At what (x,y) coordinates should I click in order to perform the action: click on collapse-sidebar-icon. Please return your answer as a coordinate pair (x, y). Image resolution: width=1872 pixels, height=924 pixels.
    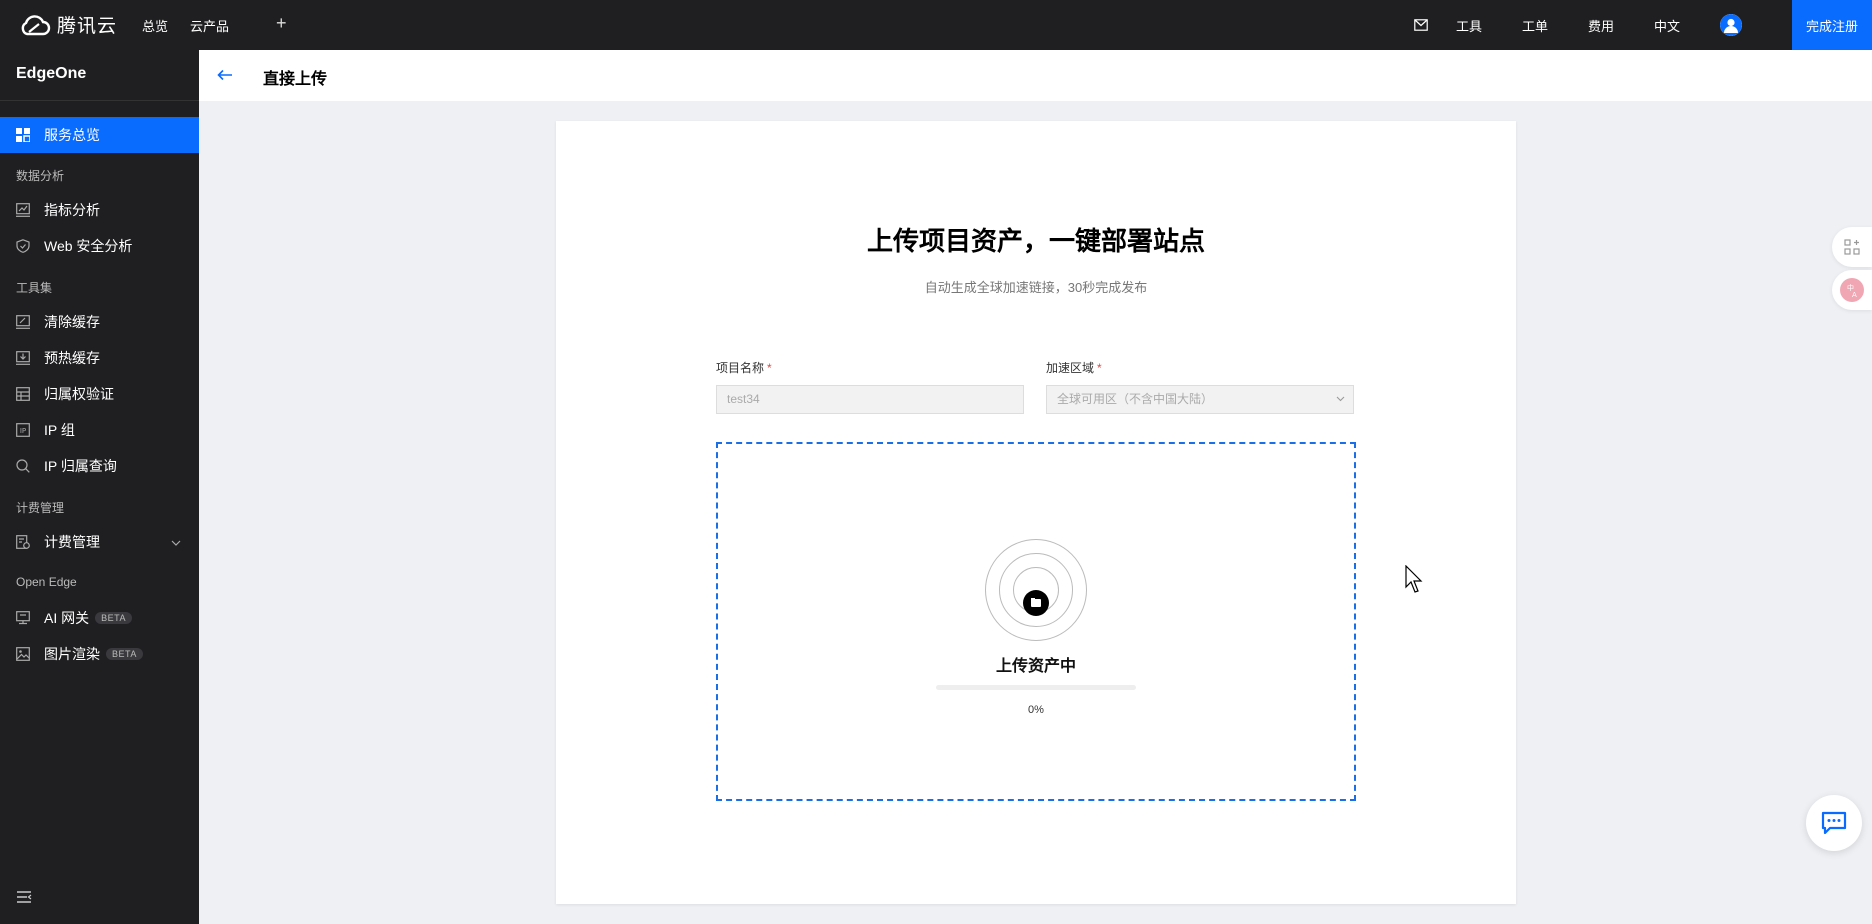
    Looking at the image, I should click on (24, 899).